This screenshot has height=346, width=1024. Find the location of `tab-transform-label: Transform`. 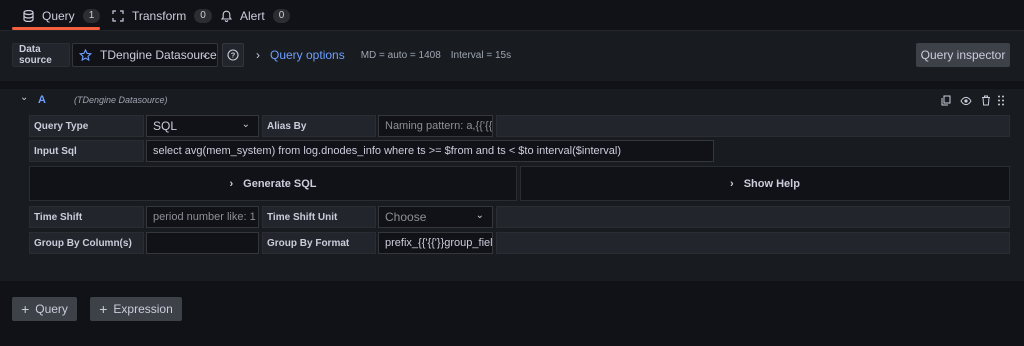

tab-transform-label: Transform is located at coordinates (159, 16).